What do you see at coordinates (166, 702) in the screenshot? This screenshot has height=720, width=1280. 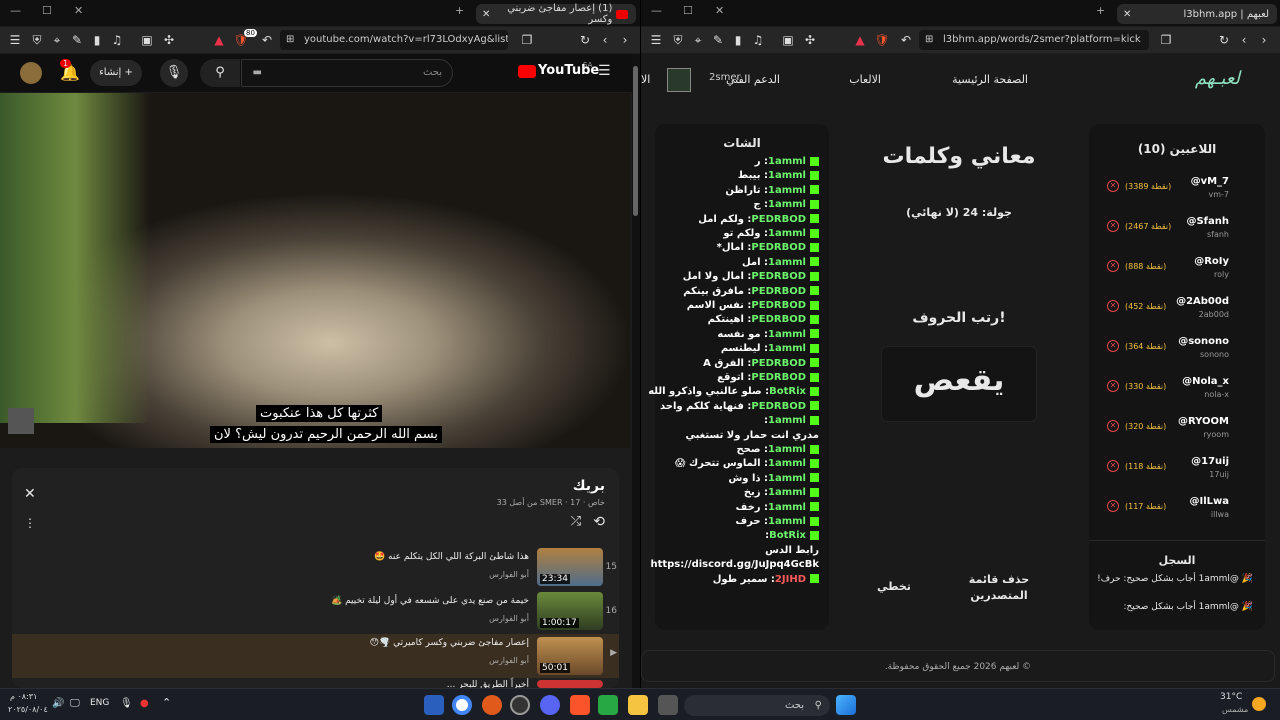 I see `tray-chevron-icon: ⌃` at bounding box center [166, 702].